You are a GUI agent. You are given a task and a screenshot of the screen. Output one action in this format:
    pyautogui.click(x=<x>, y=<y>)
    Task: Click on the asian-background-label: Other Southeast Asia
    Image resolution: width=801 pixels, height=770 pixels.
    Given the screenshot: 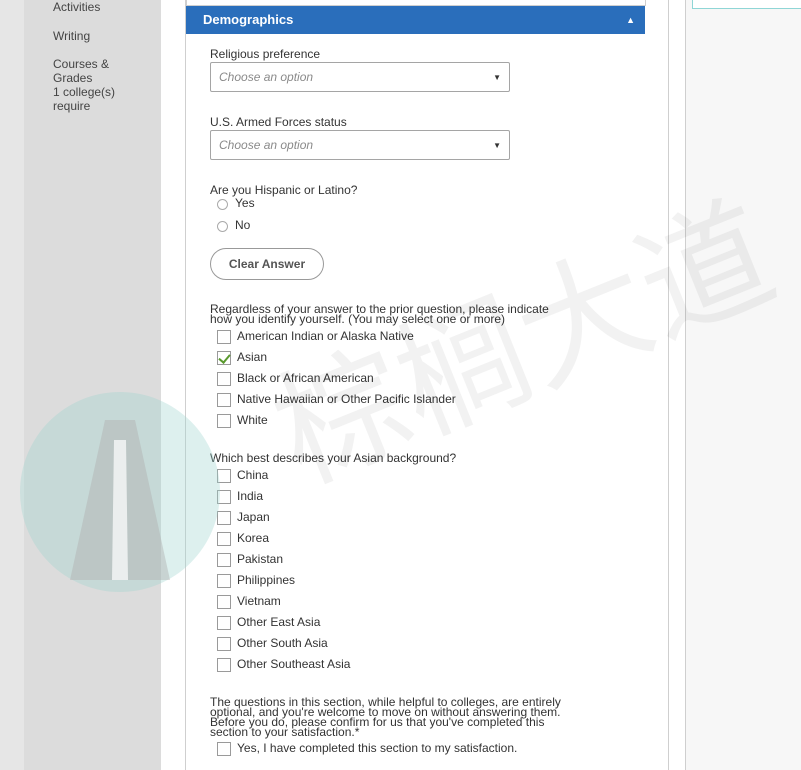 What is the action you would take?
    pyautogui.click(x=294, y=664)
    